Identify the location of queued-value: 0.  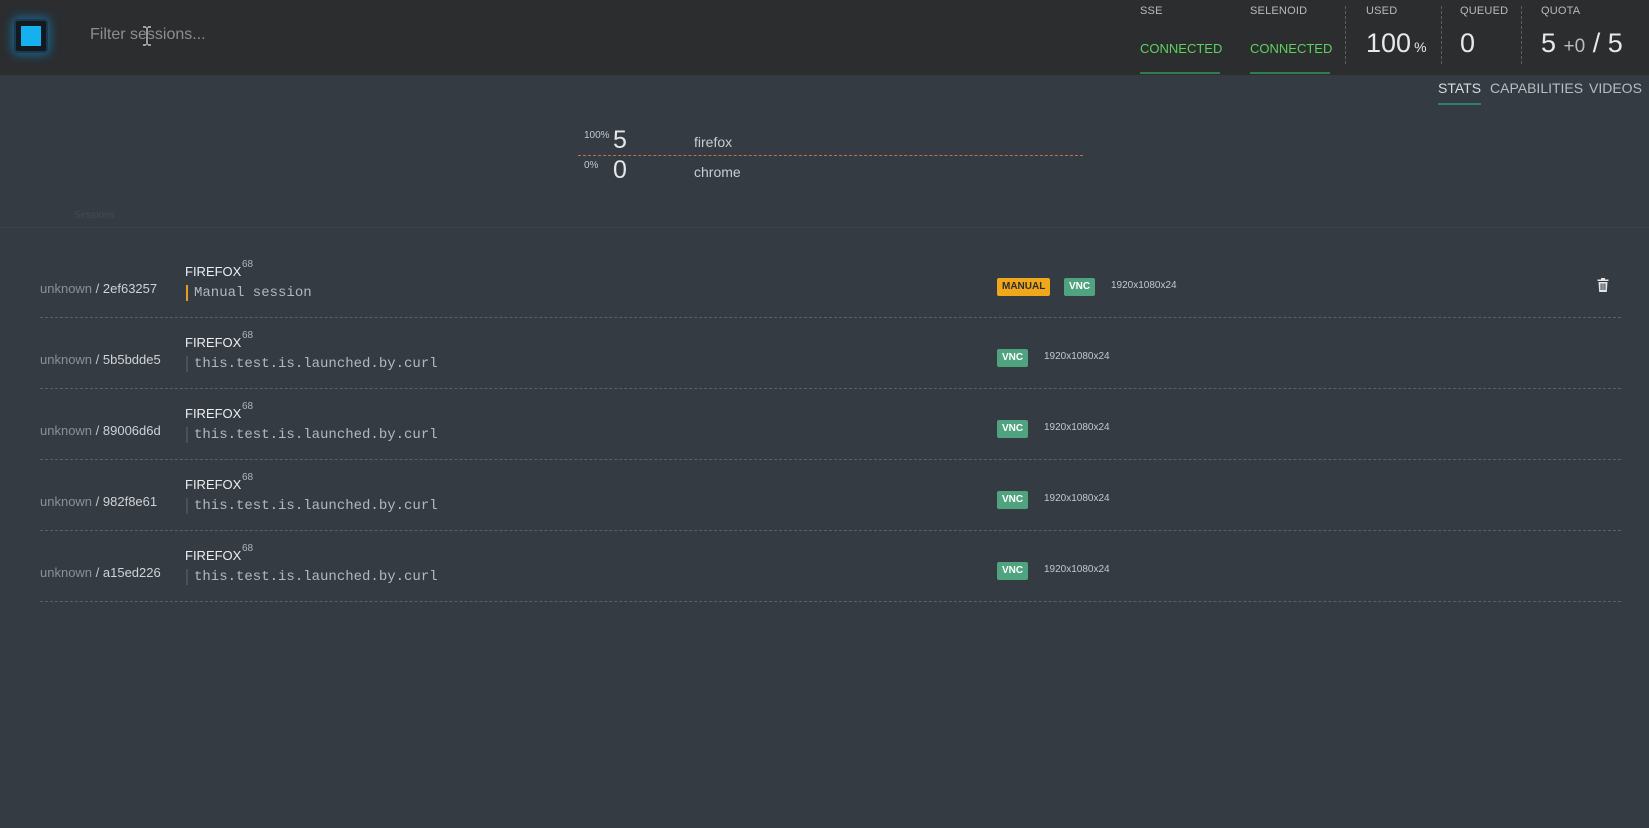
(1468, 43).